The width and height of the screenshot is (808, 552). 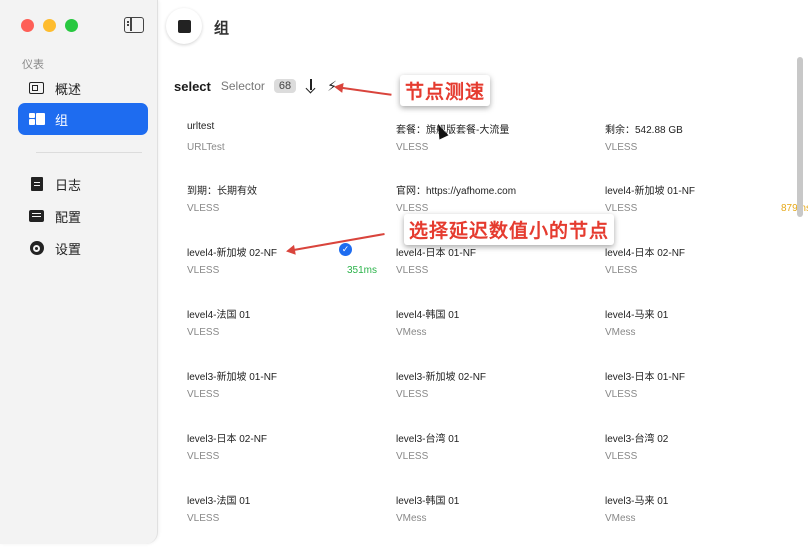 What do you see at coordinates (700, 146) in the screenshot?
I see `proxy-item: 剩余：542.88 GB VLESS` at bounding box center [700, 146].